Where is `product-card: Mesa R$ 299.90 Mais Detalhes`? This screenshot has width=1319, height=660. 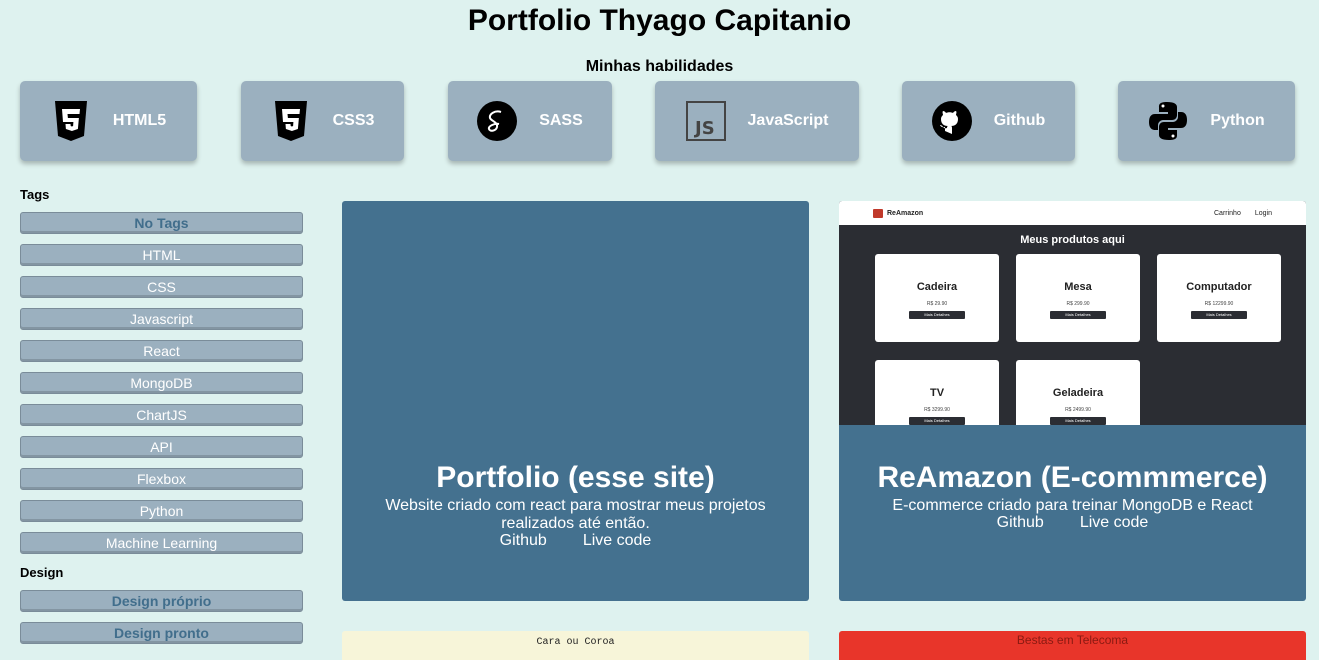
product-card: Mesa R$ 299.90 Mais Detalhes is located at coordinates (1078, 298).